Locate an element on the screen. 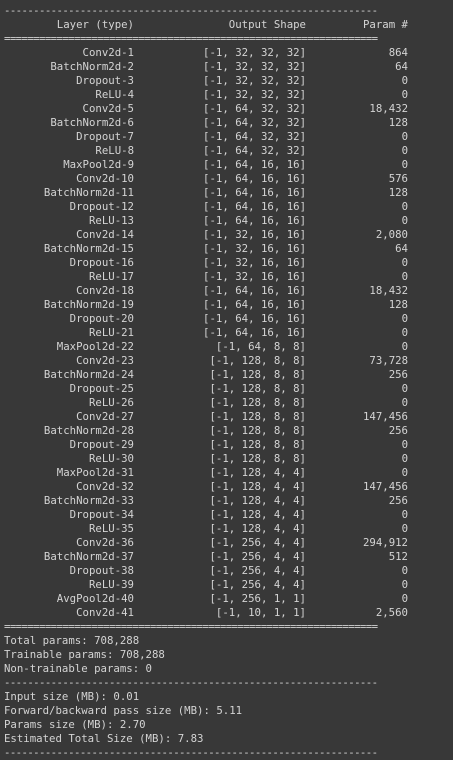 Image resolution: width=453 pixels, height=760 pixels. table-row: BatchNorm2d-33 [-1, 128, 4, 4] 256 is located at coordinates (209, 501).